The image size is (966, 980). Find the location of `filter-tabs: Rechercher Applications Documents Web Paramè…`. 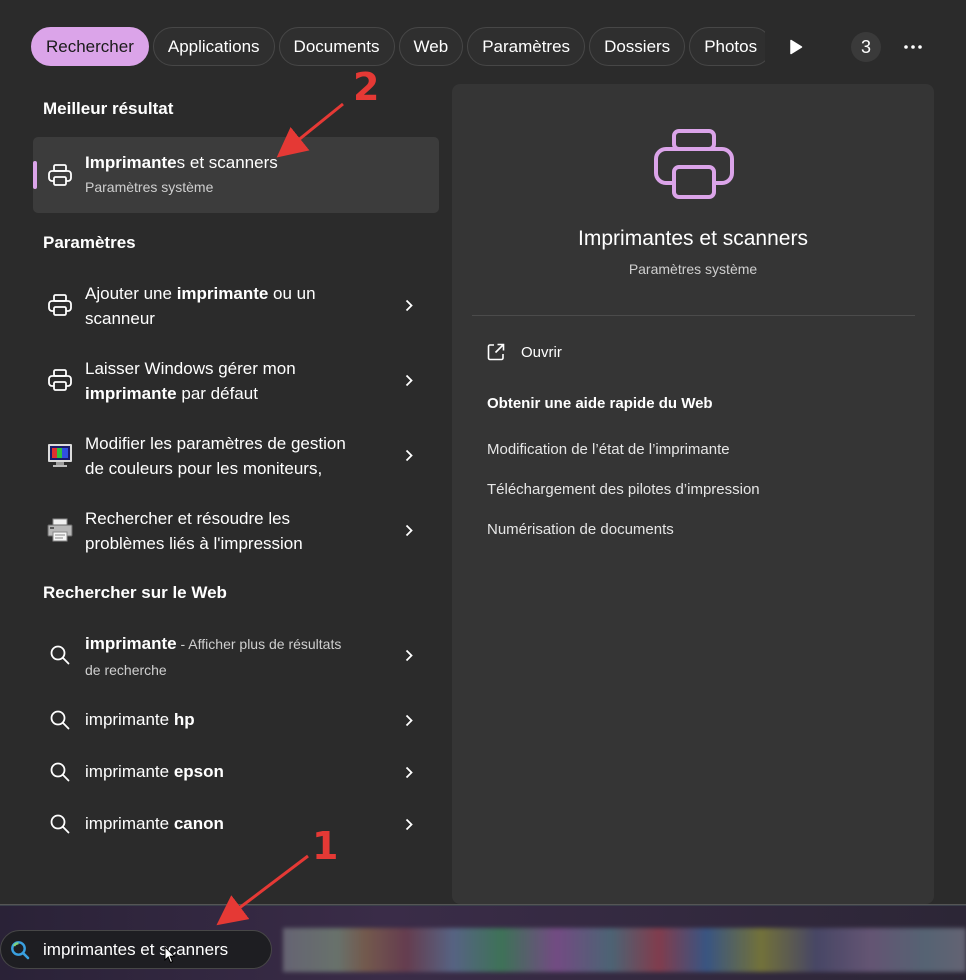

filter-tabs: Rechercher Applications Documents Web Paramè… is located at coordinates (398, 47).